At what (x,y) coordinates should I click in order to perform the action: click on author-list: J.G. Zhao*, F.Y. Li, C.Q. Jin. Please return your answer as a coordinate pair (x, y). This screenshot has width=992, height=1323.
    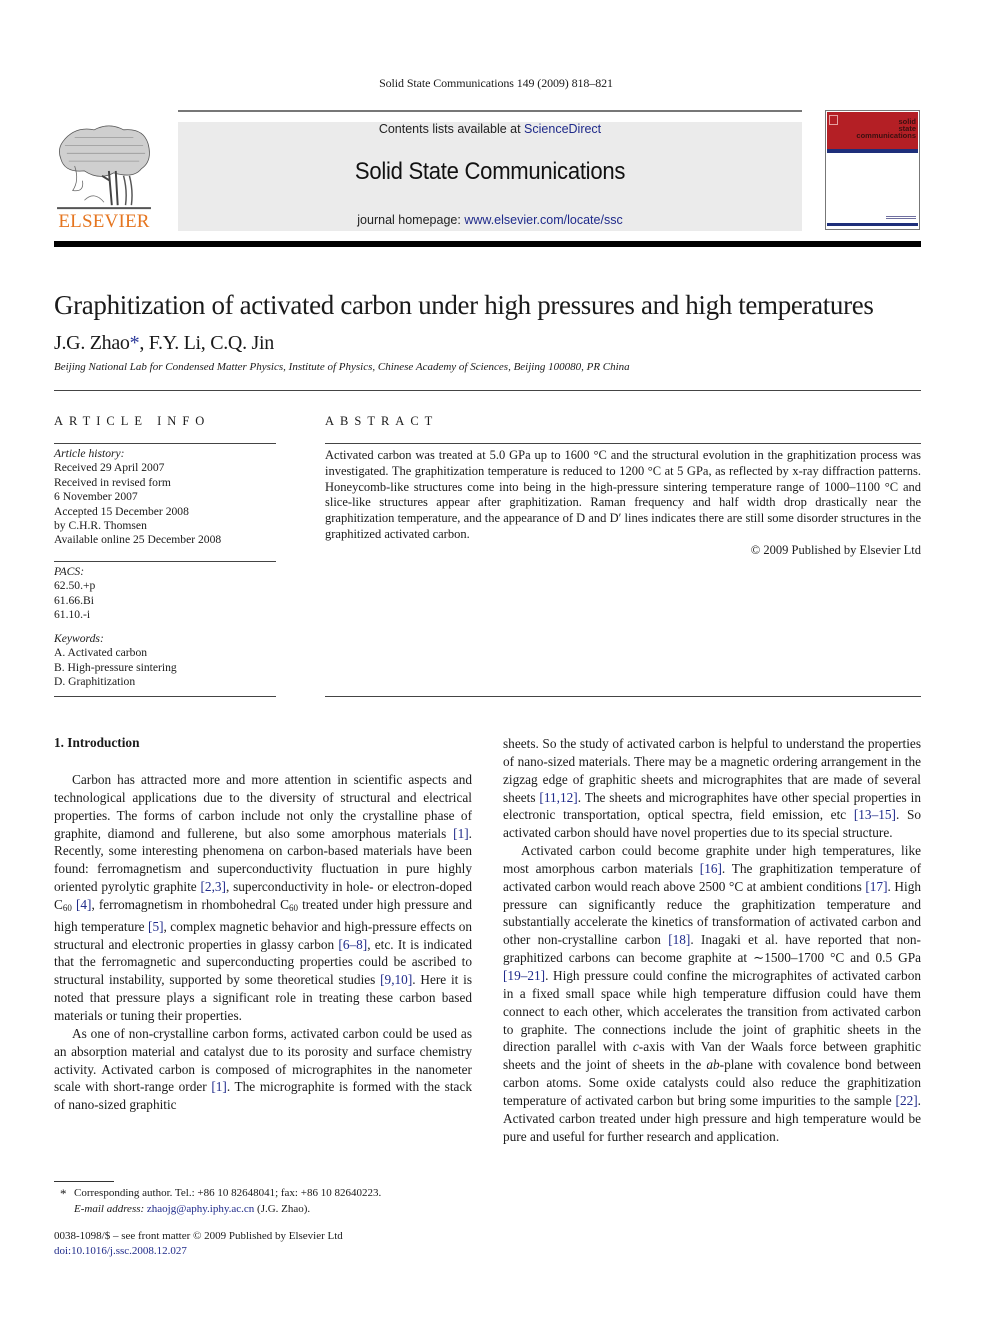
    Looking at the image, I should click on (164, 343).